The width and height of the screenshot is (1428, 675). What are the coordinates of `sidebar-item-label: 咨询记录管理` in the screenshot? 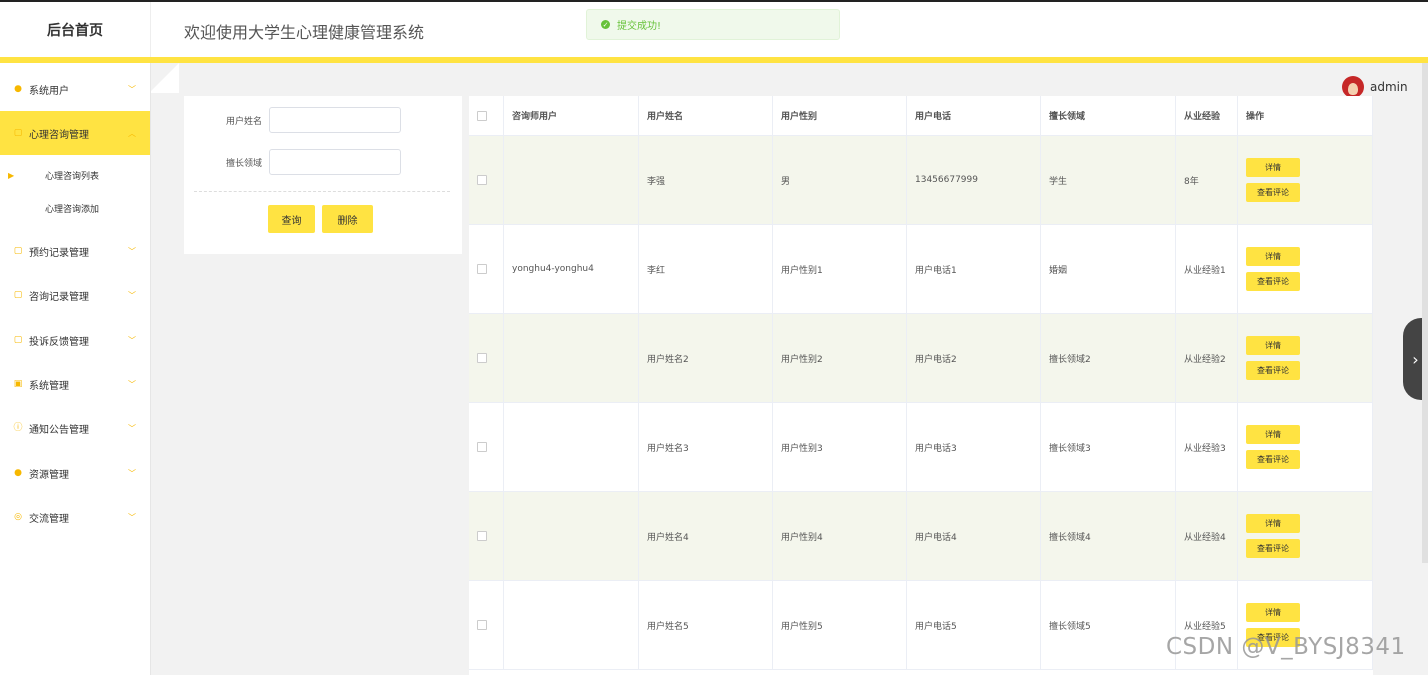 It's located at (59, 297).